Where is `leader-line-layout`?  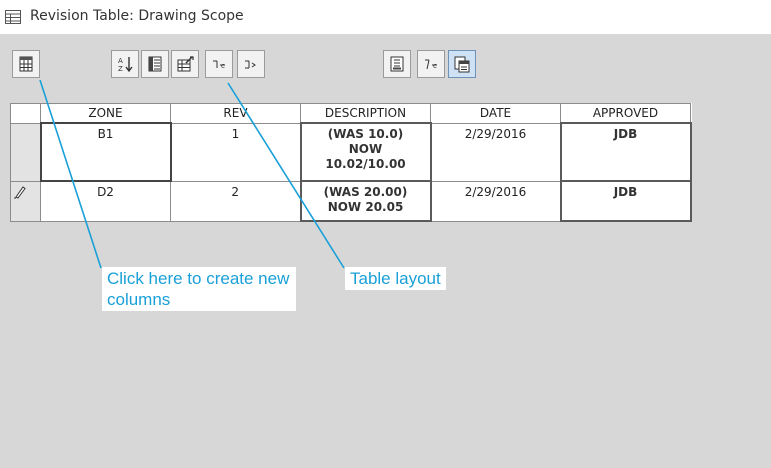
leader-line-layout is located at coordinates (286, 175).